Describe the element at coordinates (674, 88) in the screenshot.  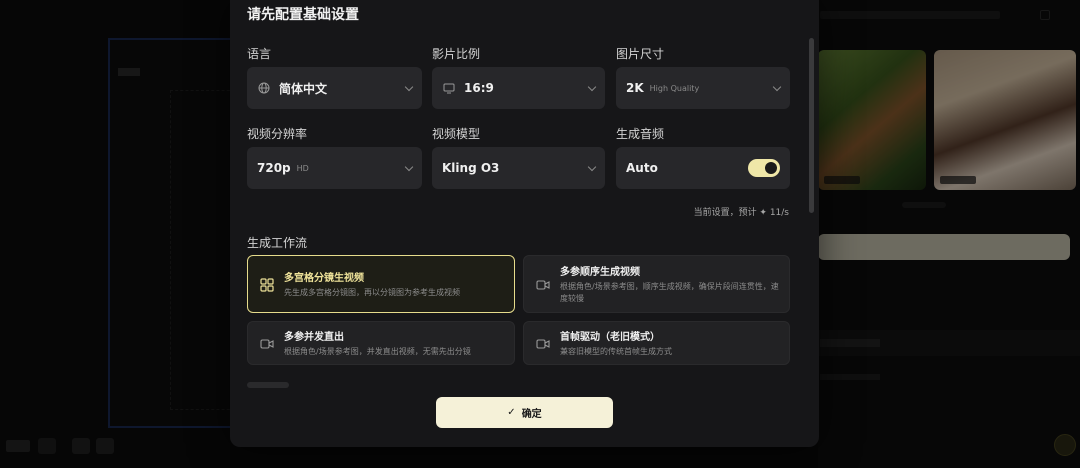
I see `image-size-quality: High Quality` at that location.